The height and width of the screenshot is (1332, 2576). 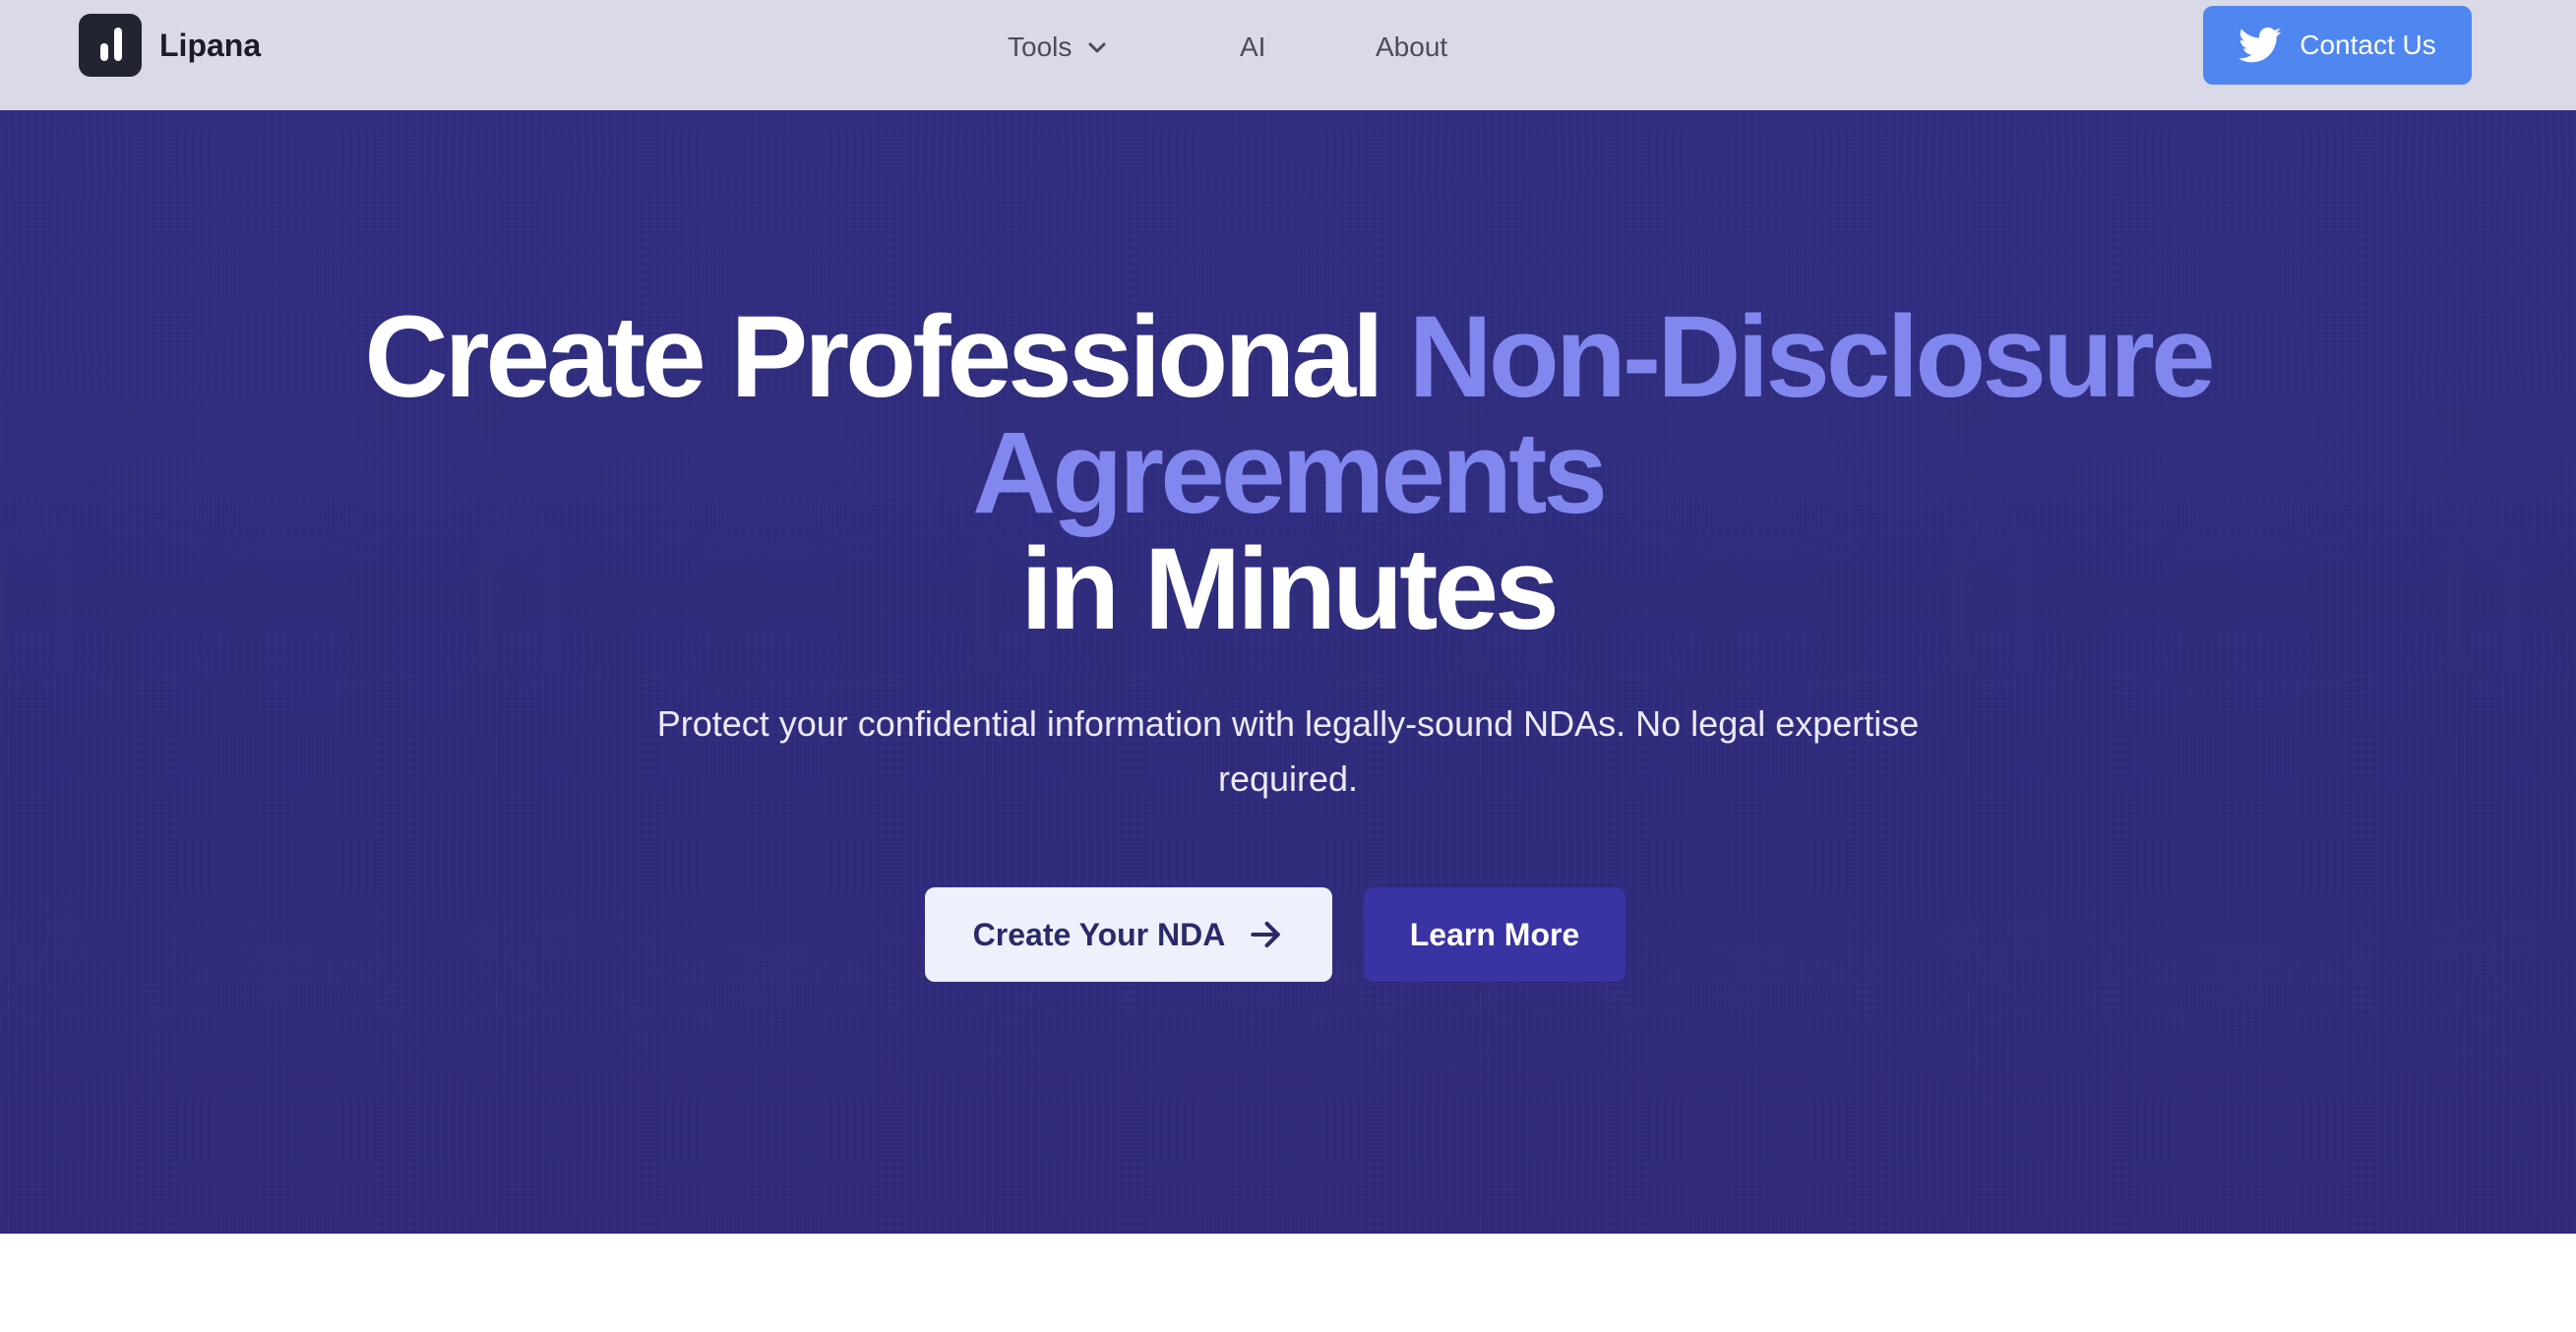 I want to click on brand-link: Lipana, so click(x=170, y=45).